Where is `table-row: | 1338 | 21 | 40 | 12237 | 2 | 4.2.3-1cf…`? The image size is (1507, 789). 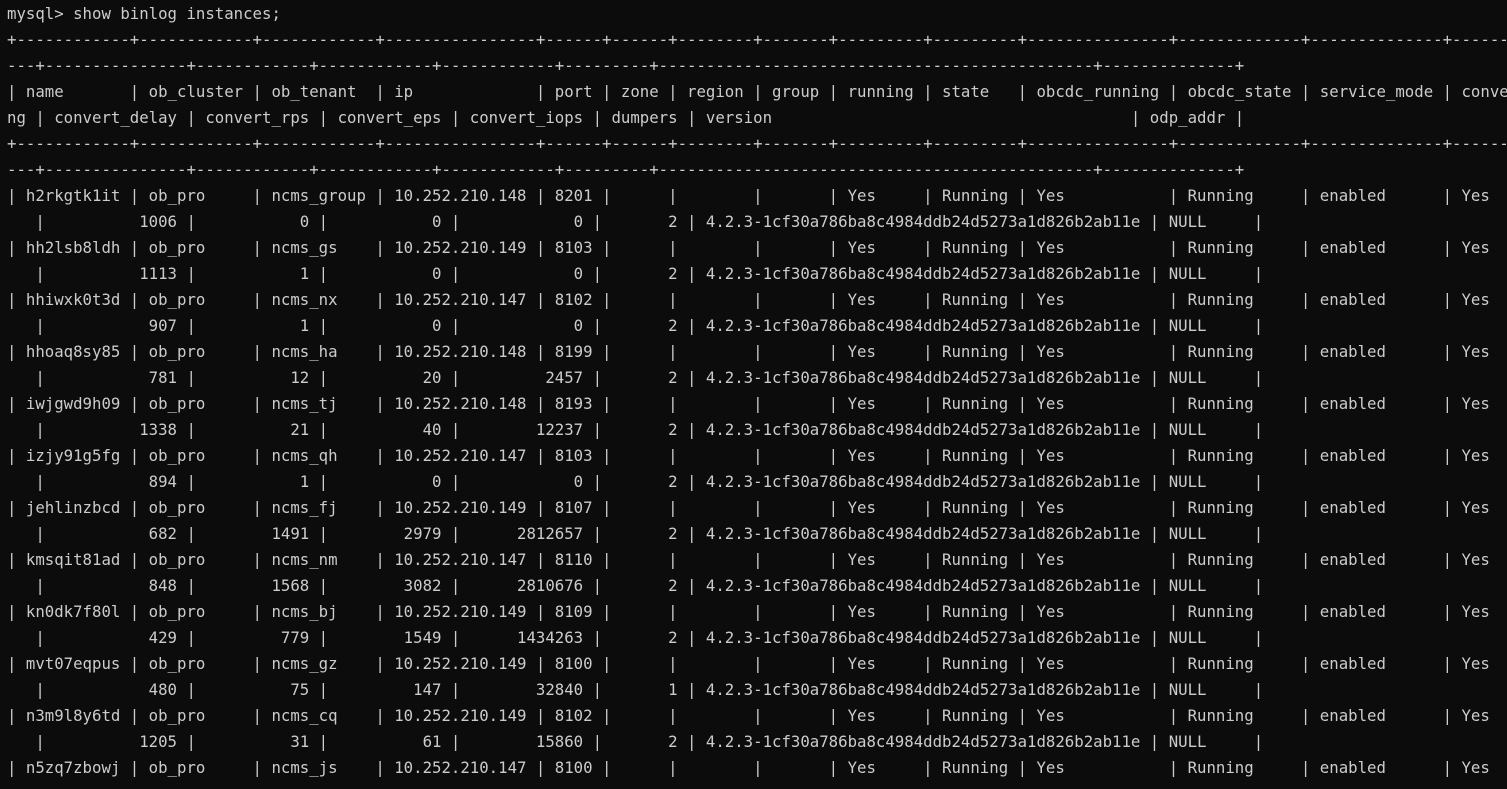 table-row: | 1338 | 21 | 40 | 12237 | 2 | 4.2.3-1cf… is located at coordinates (635, 429).